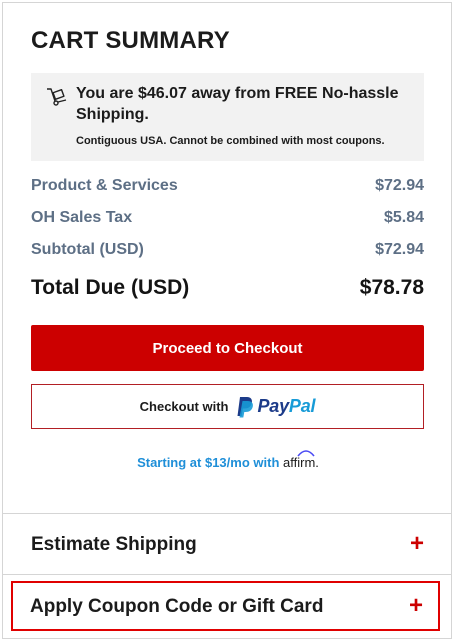 Image resolution: width=455 pixels, height=641 pixels. Describe the element at coordinates (177, 606) in the screenshot. I see `accordion-label: Apply Coupon Code or Gift Card` at that location.